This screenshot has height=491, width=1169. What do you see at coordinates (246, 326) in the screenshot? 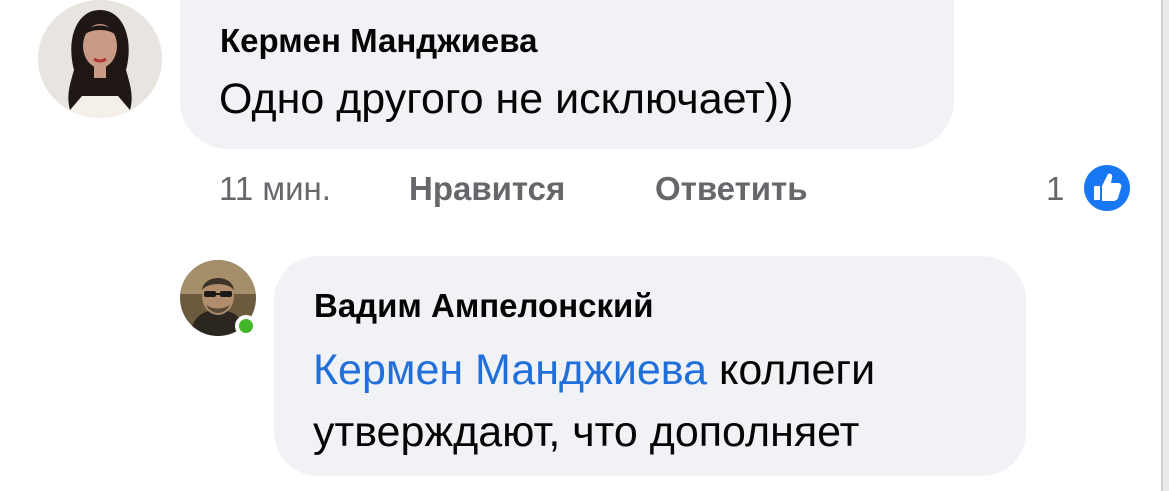
I see `online-status-indicator` at bounding box center [246, 326].